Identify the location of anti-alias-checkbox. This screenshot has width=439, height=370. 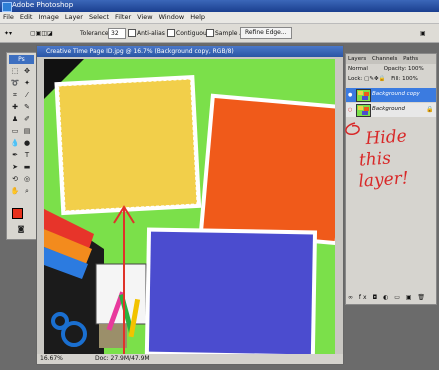
(132, 33).